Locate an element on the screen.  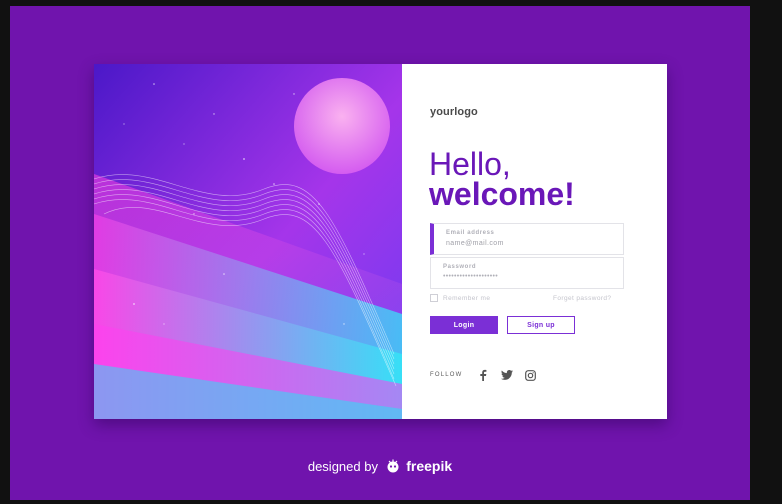
freepik-credit: designed by freepik is located at coordinates (380, 467).